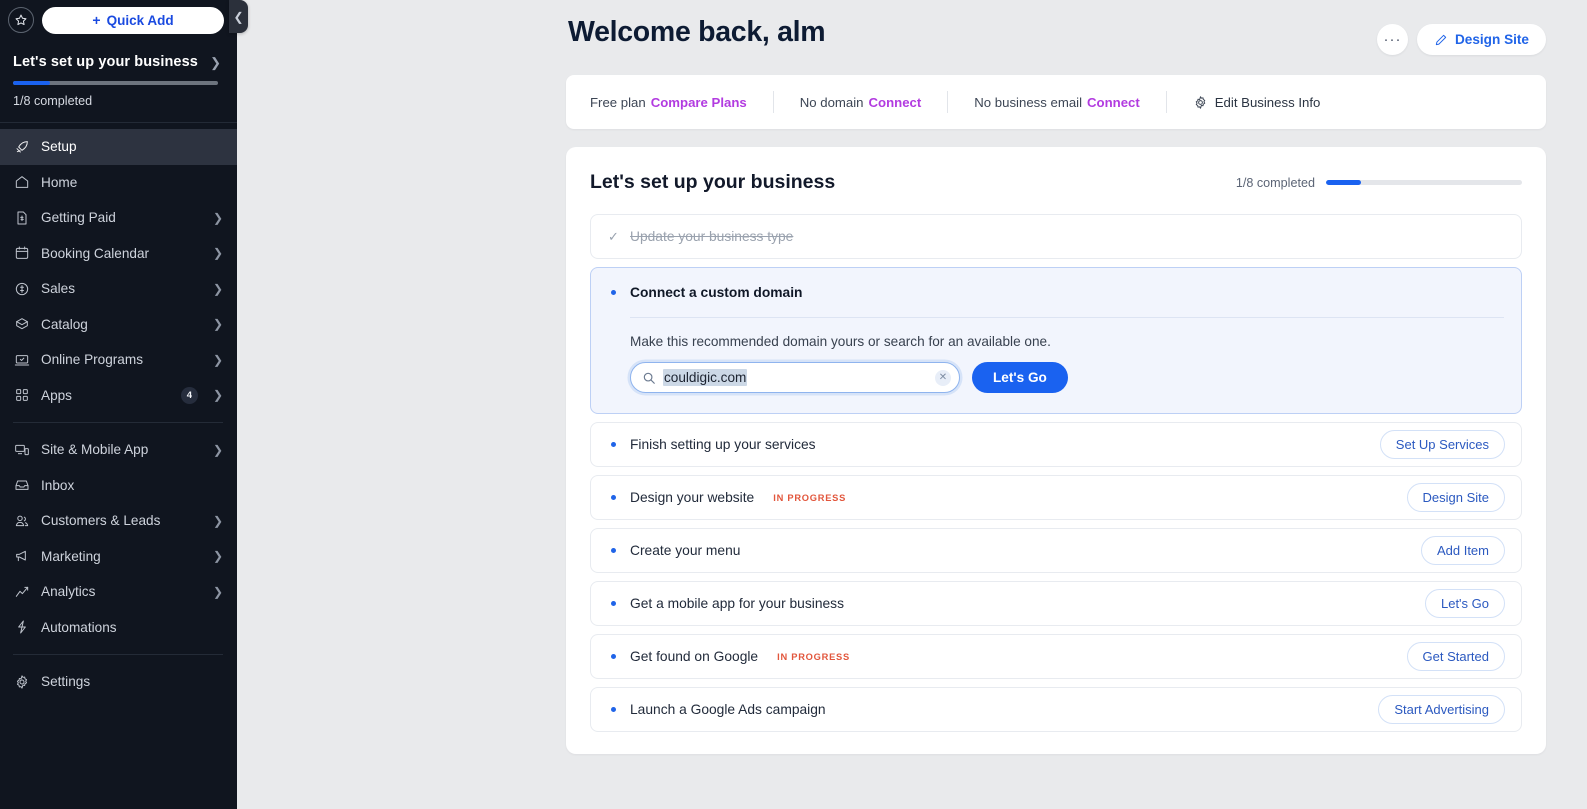 The width and height of the screenshot is (1587, 809). Describe the element at coordinates (117, 62) in the screenshot. I see `sidebar-setup-header: Let's set up your business ❯` at that location.